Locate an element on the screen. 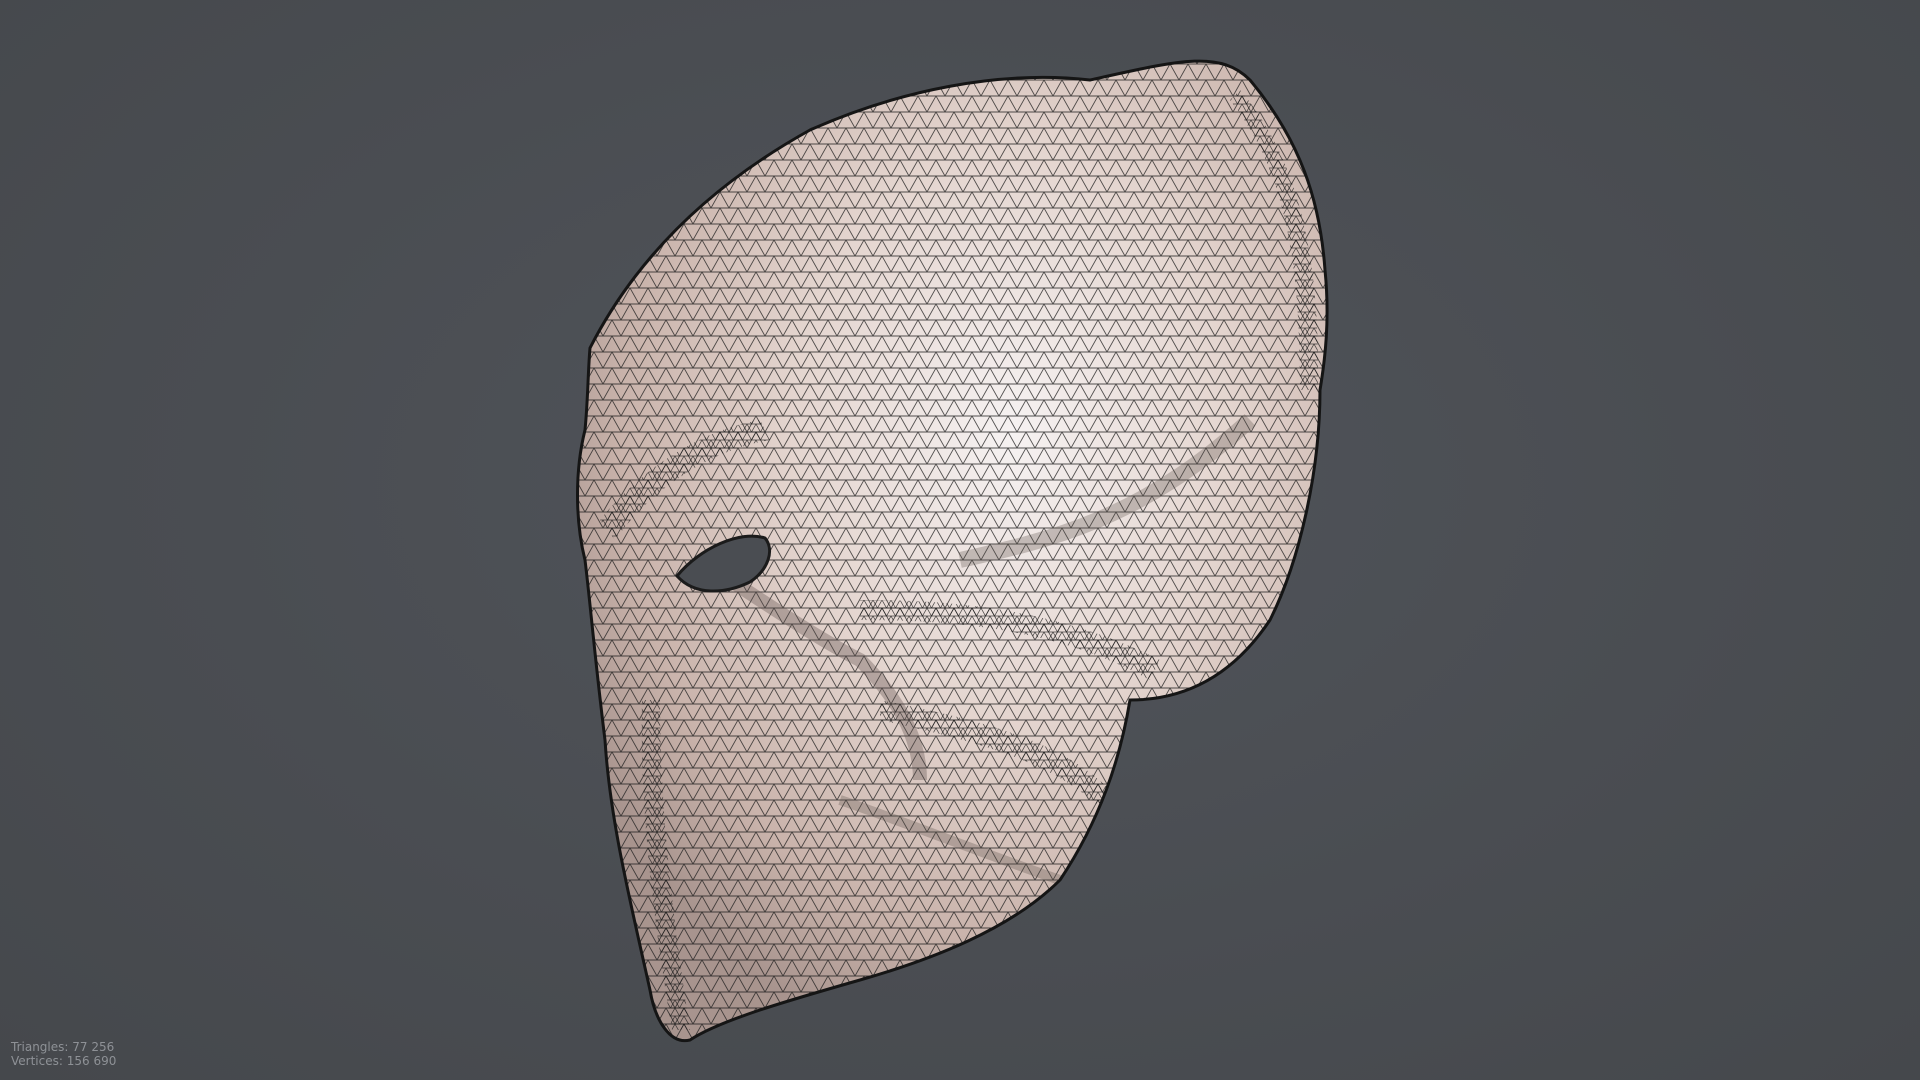 This screenshot has height=1080, width=1920. vertices-count-row: Vertices: 156 690 is located at coordinates (63, 1061).